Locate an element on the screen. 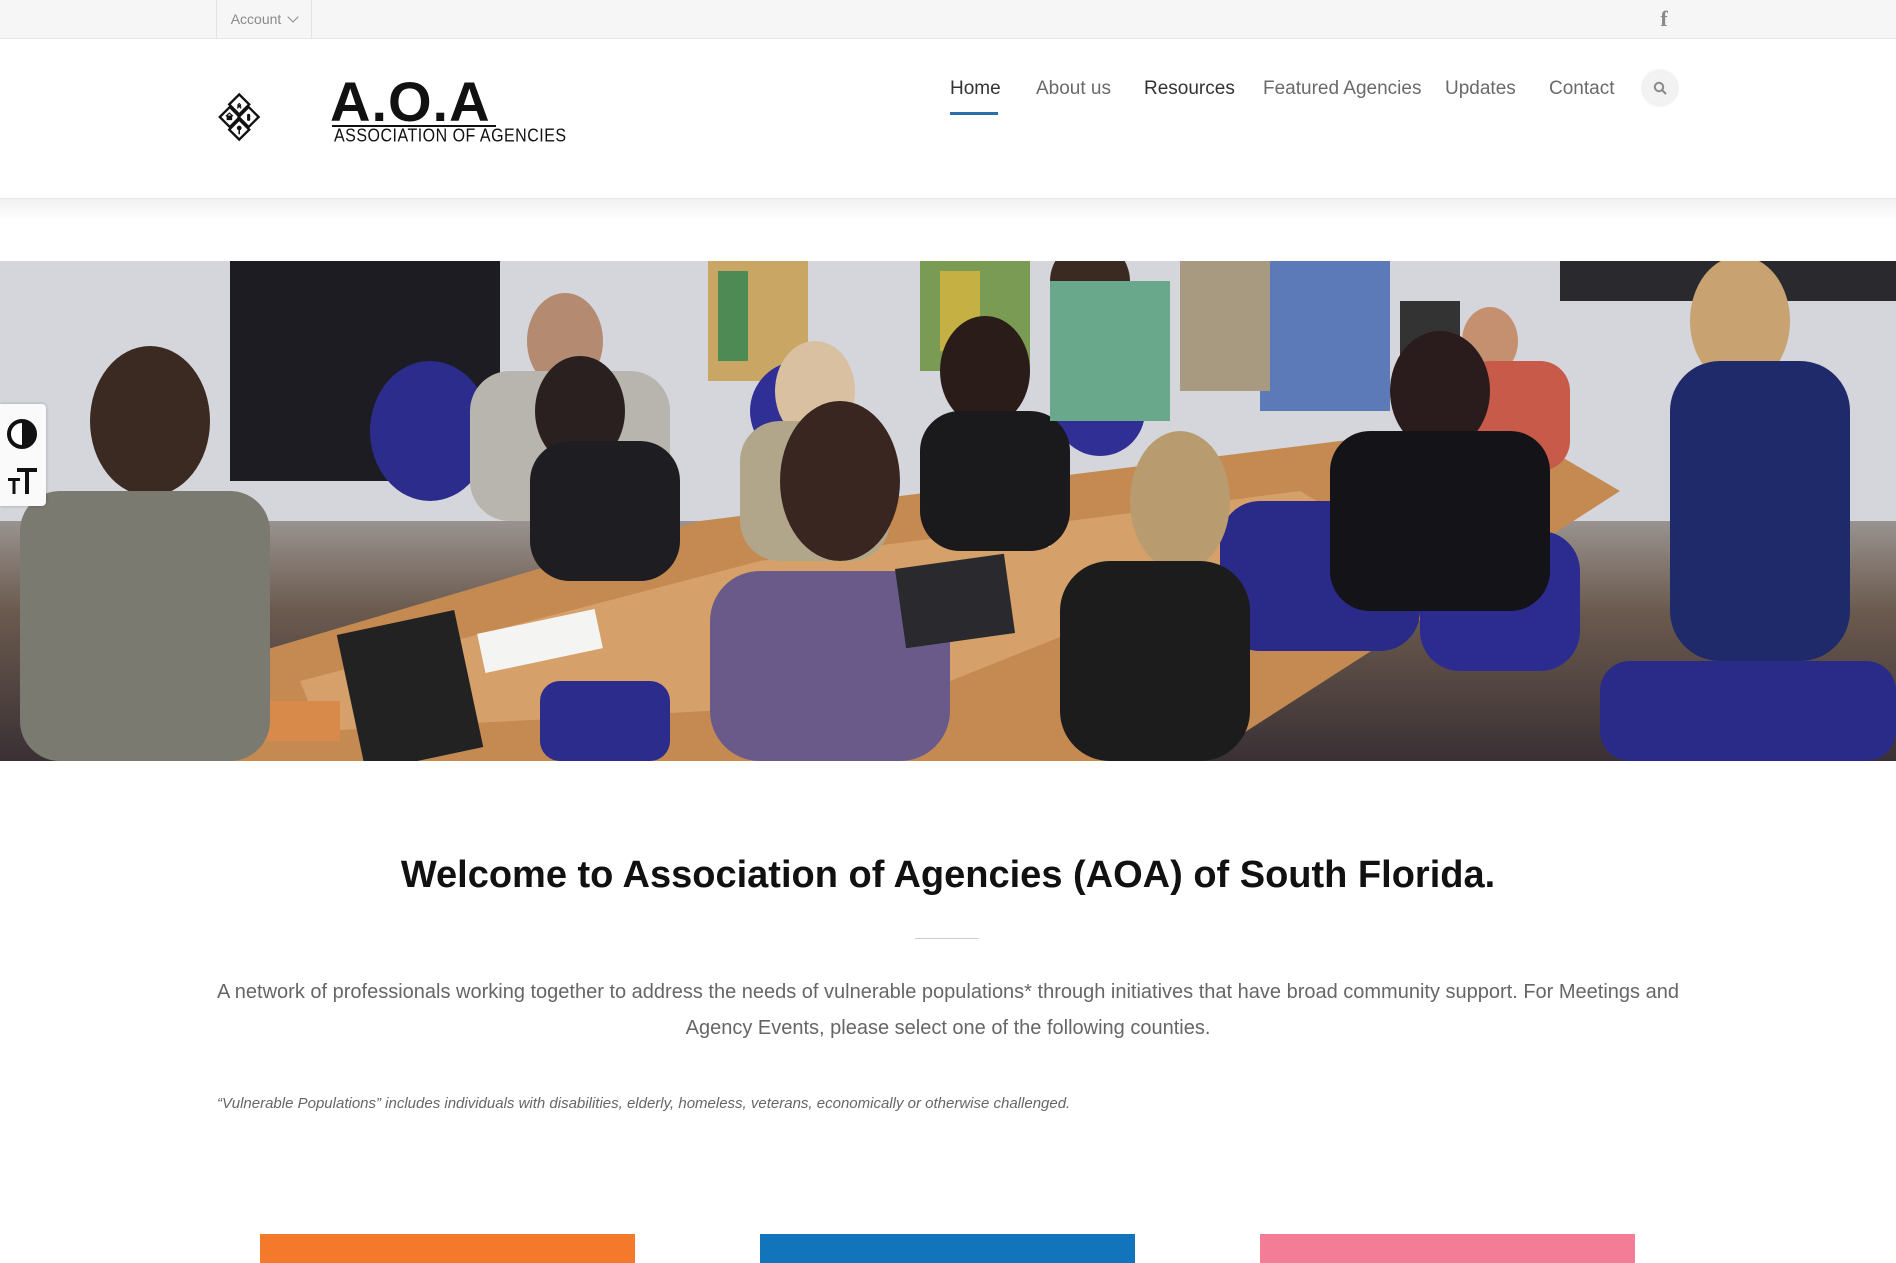 The image size is (1896, 1263). facebook-icon: f is located at coordinates (1664, 19).